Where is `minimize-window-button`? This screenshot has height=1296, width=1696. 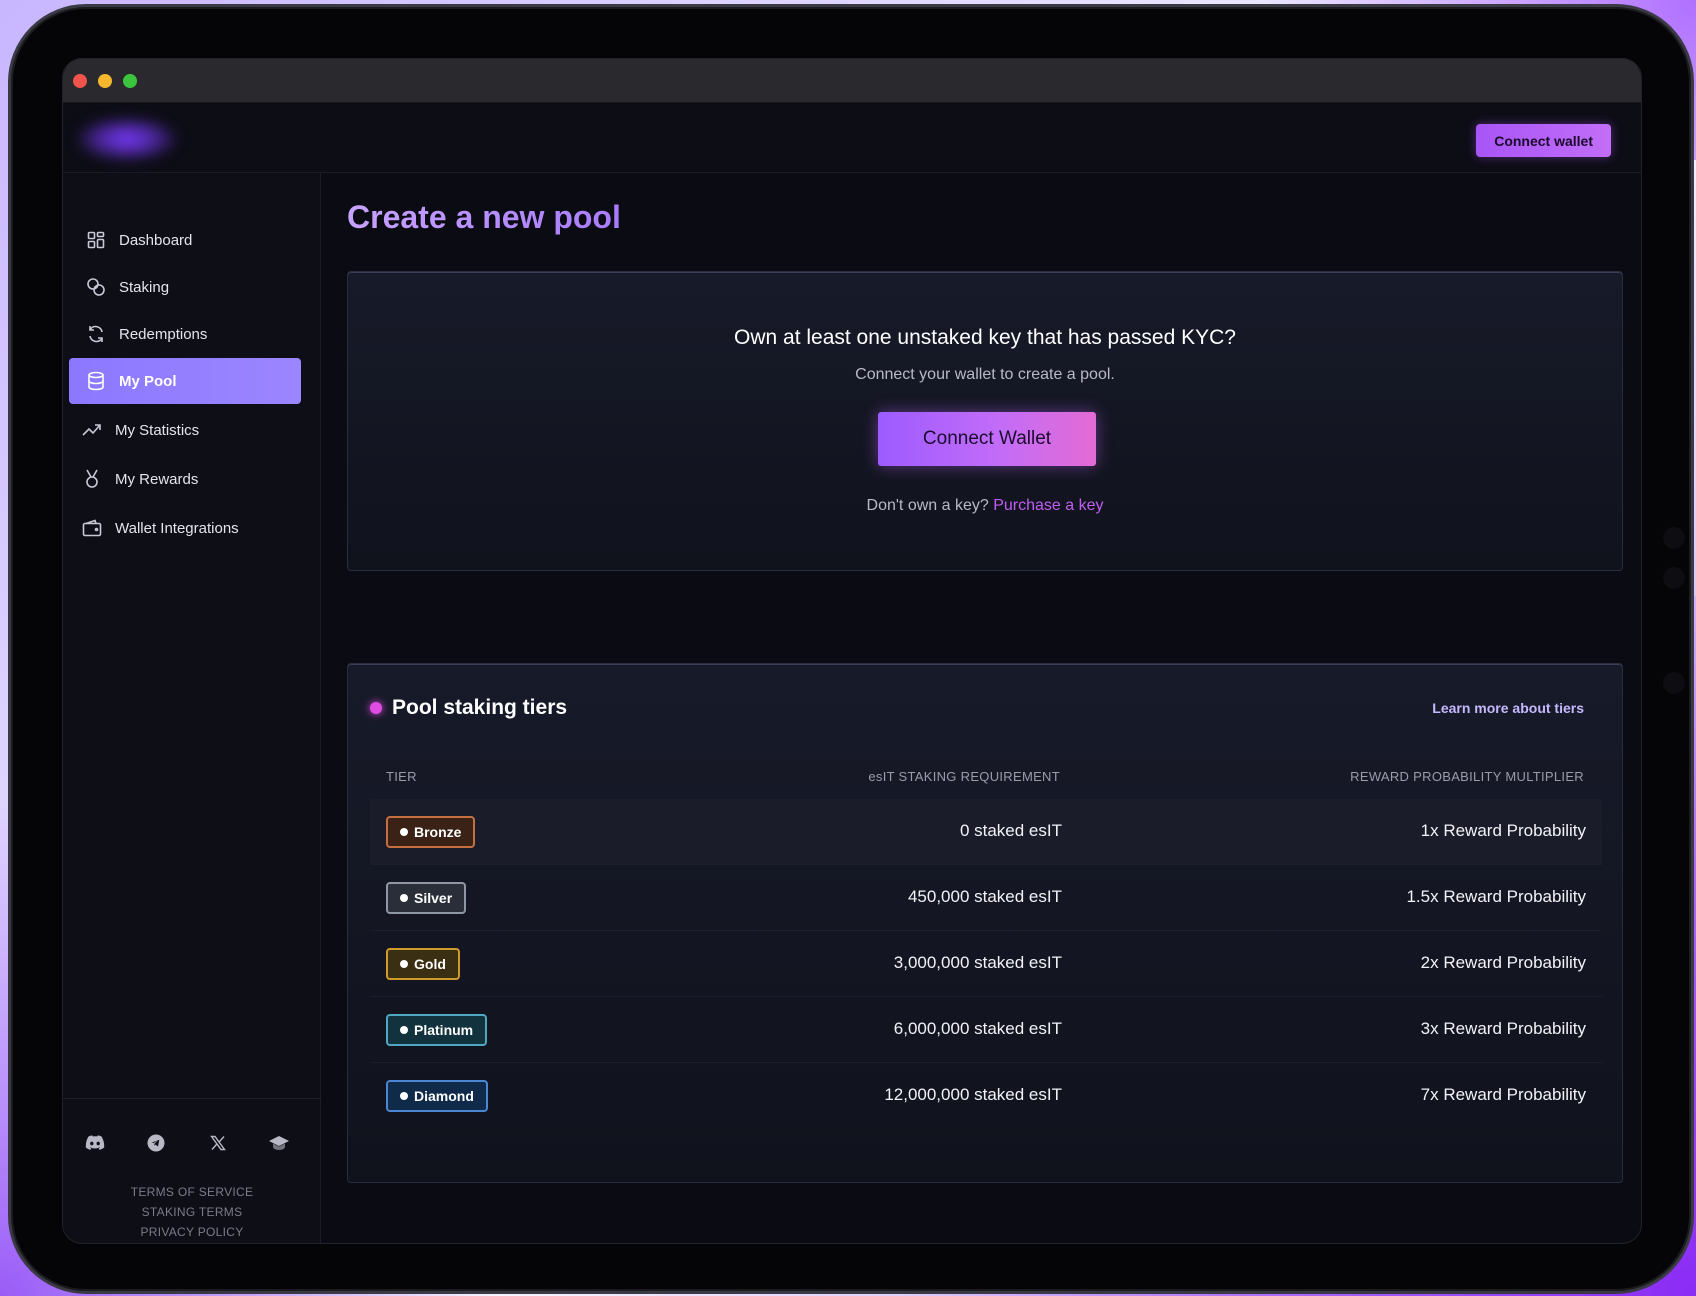 minimize-window-button is located at coordinates (105, 81).